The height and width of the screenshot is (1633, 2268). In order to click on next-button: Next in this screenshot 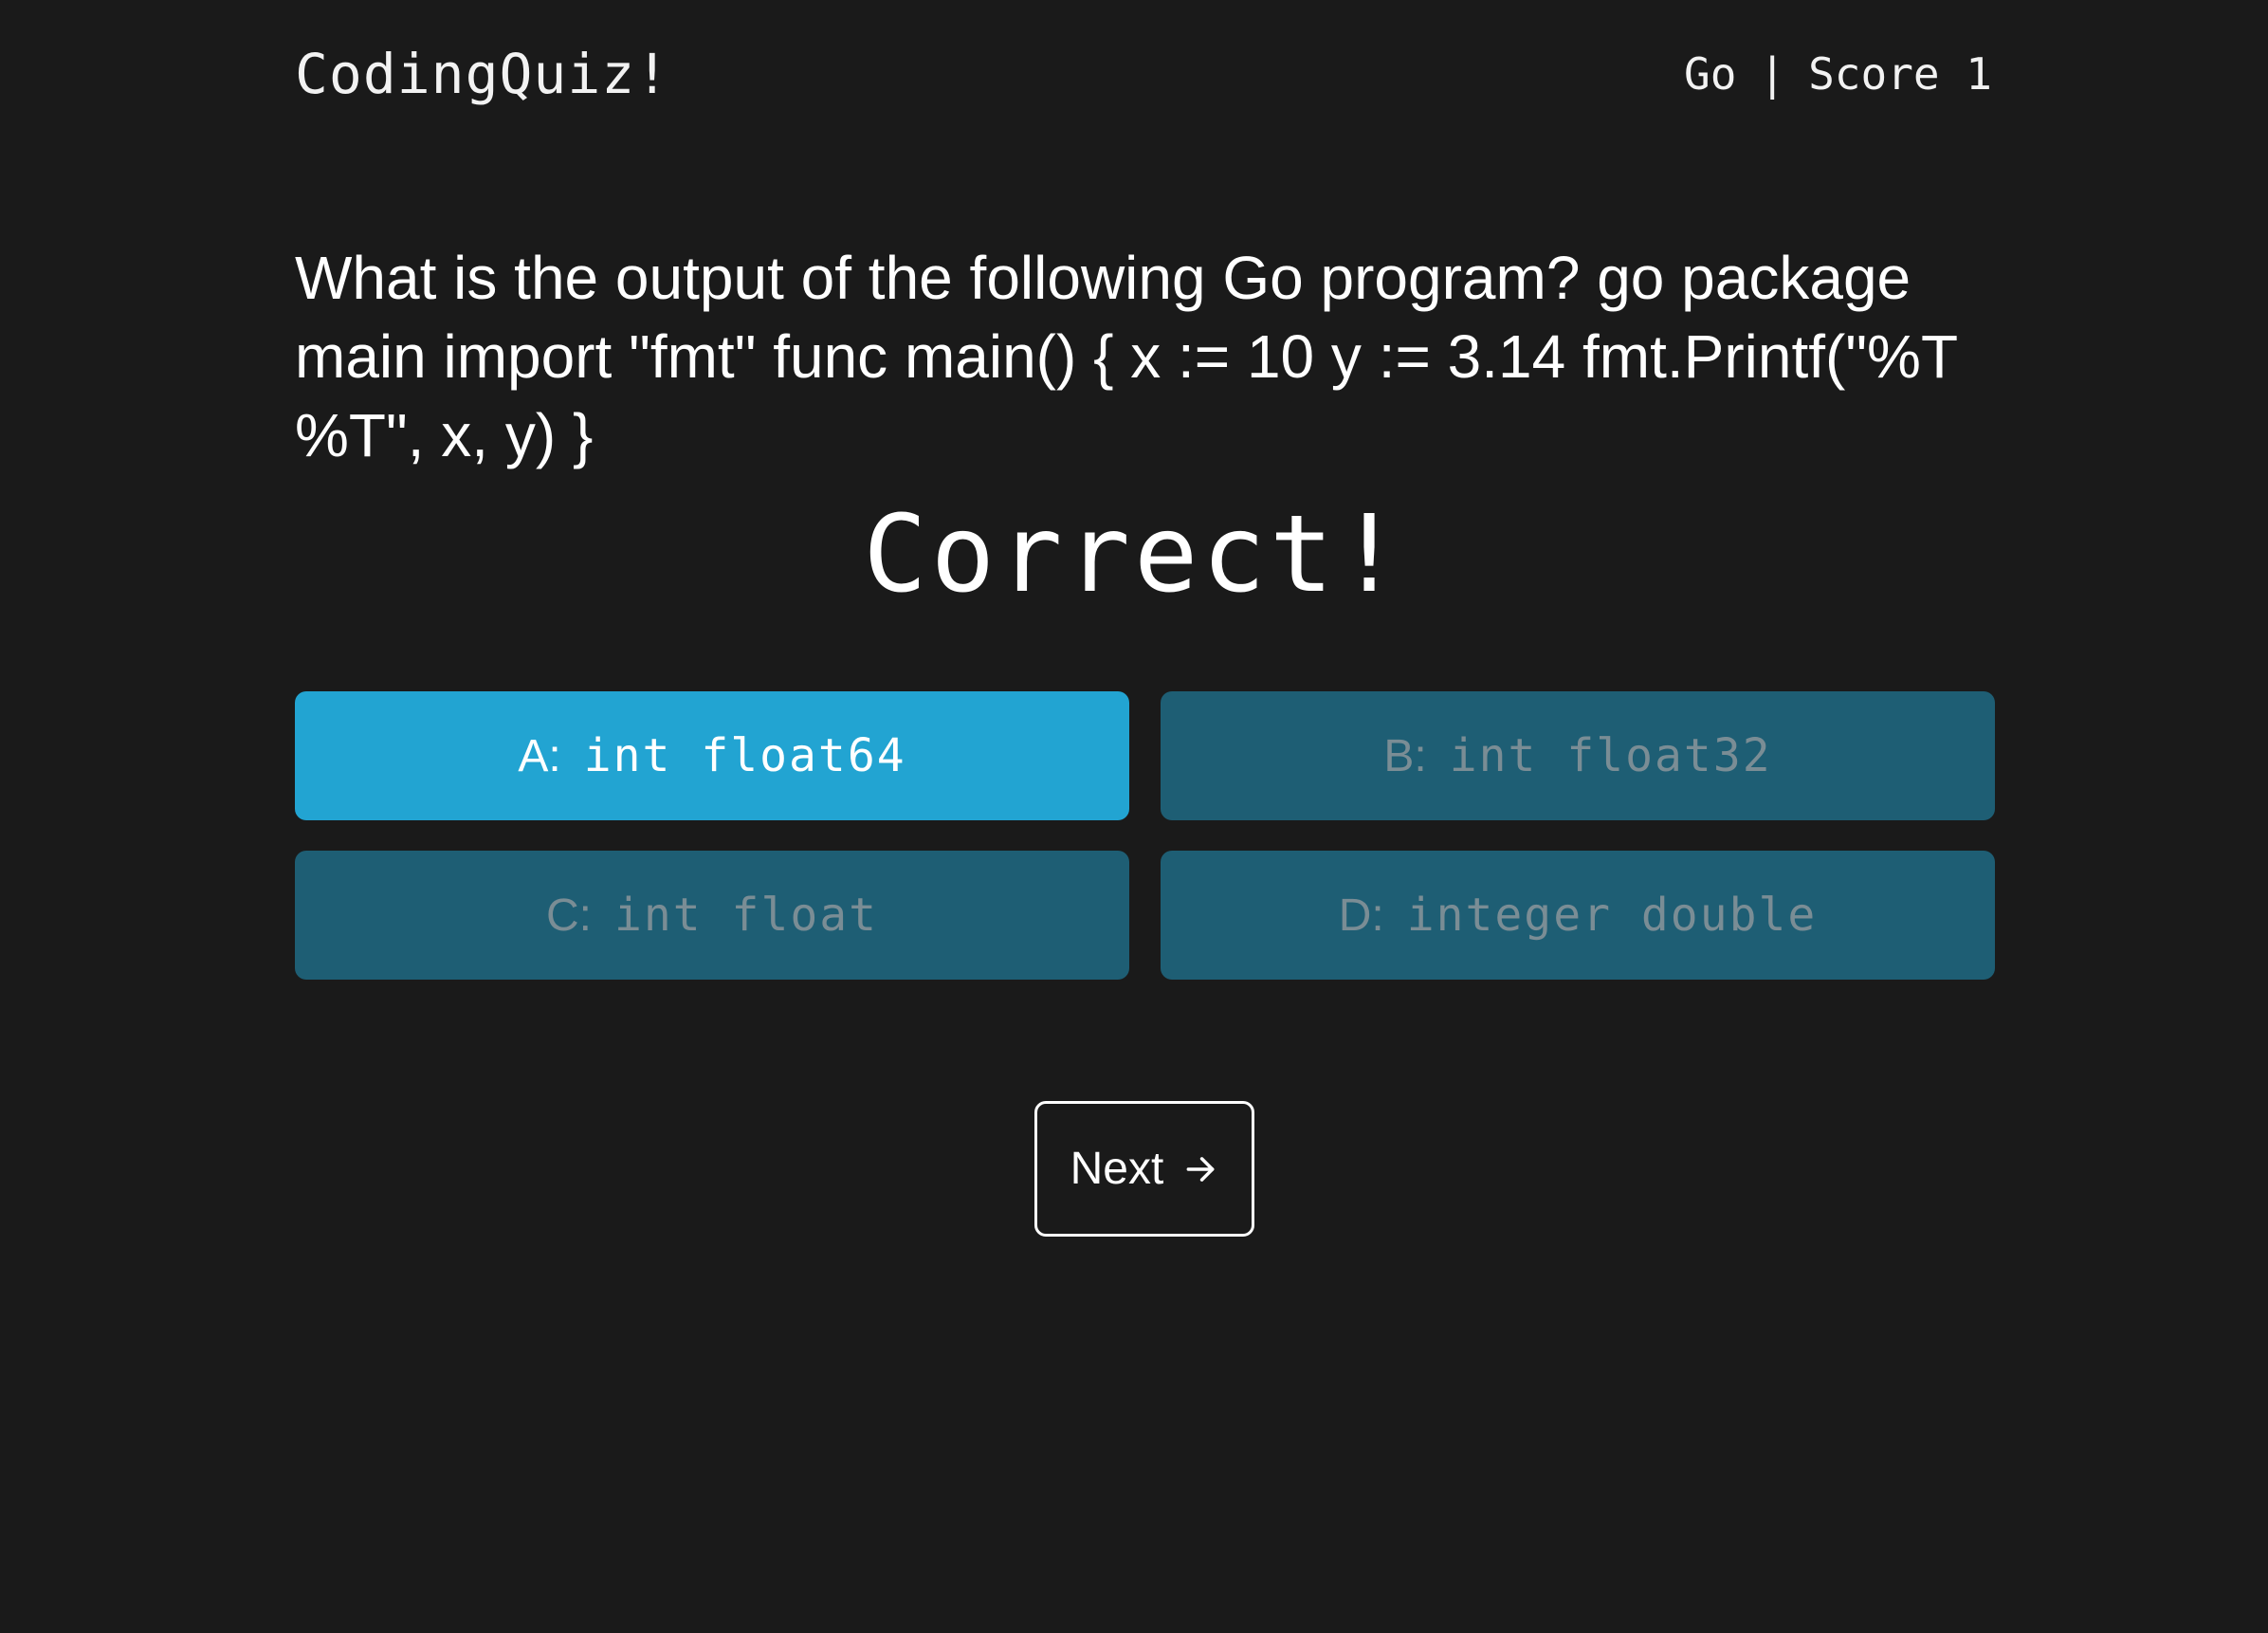, I will do `click(1144, 1169)`.